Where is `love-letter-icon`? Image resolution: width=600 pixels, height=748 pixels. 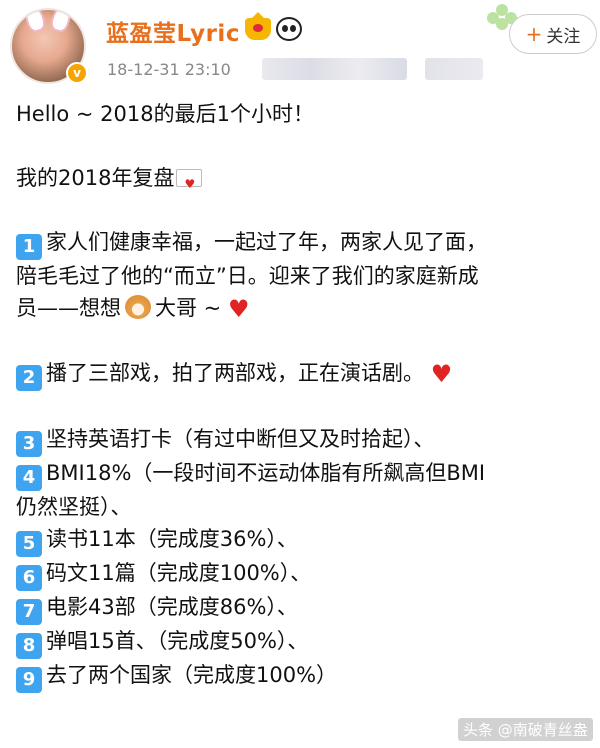 love-letter-icon is located at coordinates (189, 184).